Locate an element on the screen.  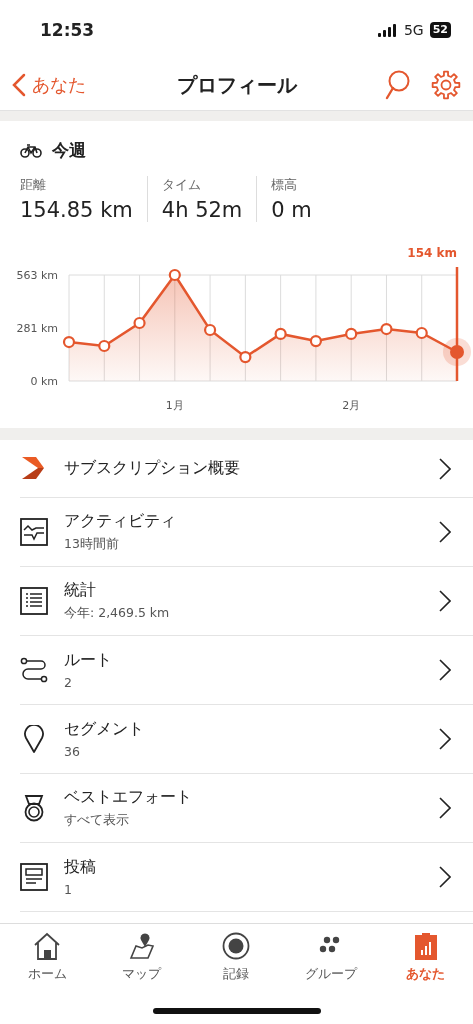
page-title: プロフィール is located at coordinates (236, 85).